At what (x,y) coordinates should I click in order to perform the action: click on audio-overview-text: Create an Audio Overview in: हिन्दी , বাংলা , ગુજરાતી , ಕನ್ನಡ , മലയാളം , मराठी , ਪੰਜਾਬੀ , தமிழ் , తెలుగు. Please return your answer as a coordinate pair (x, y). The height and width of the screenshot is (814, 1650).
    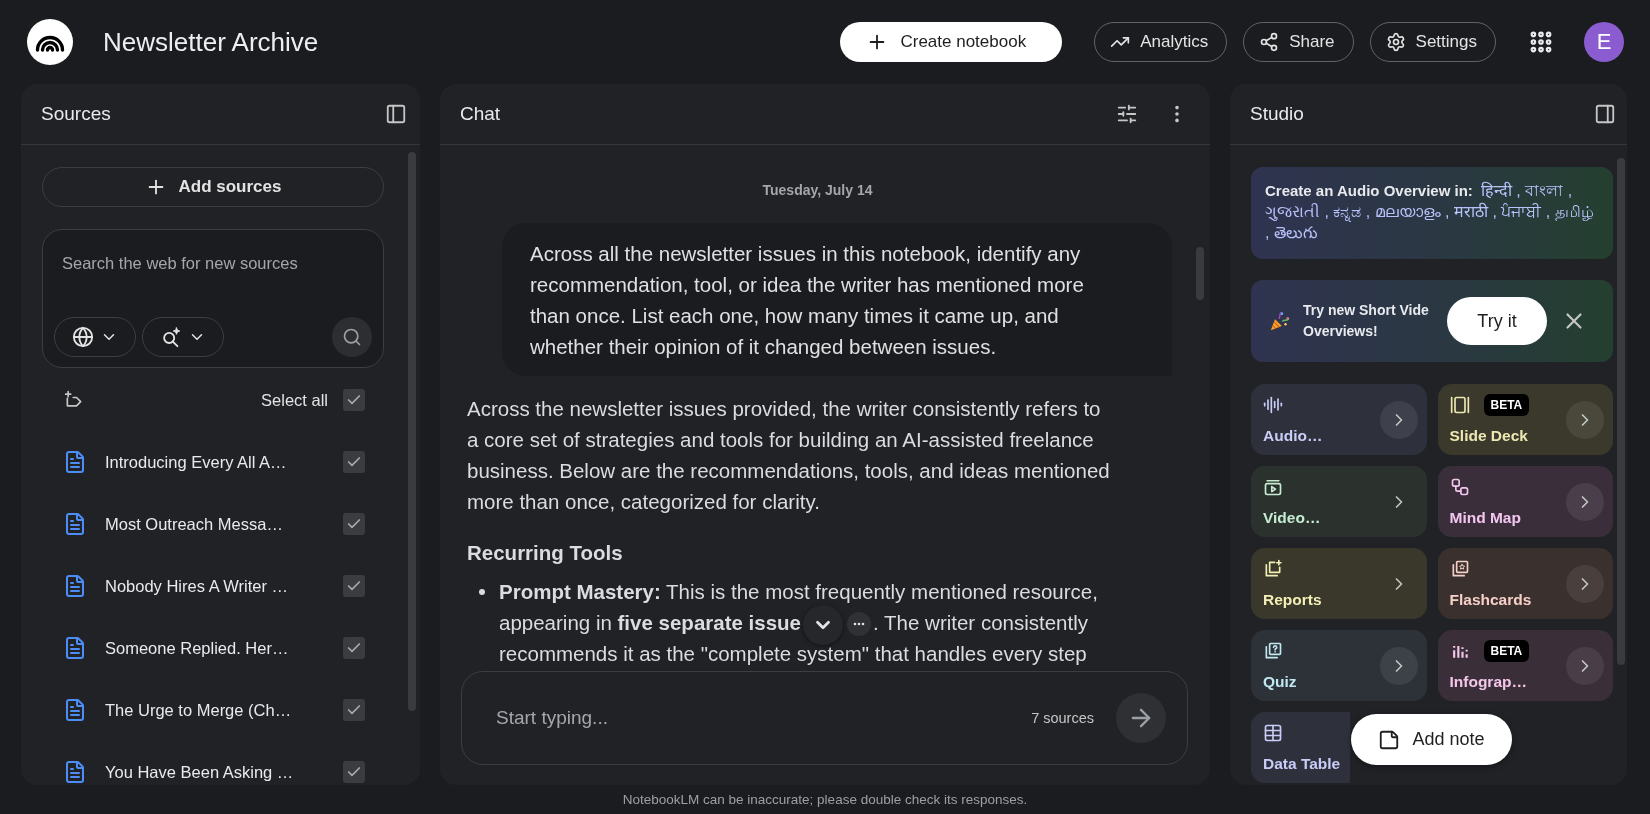
    Looking at the image, I should click on (1430, 211).